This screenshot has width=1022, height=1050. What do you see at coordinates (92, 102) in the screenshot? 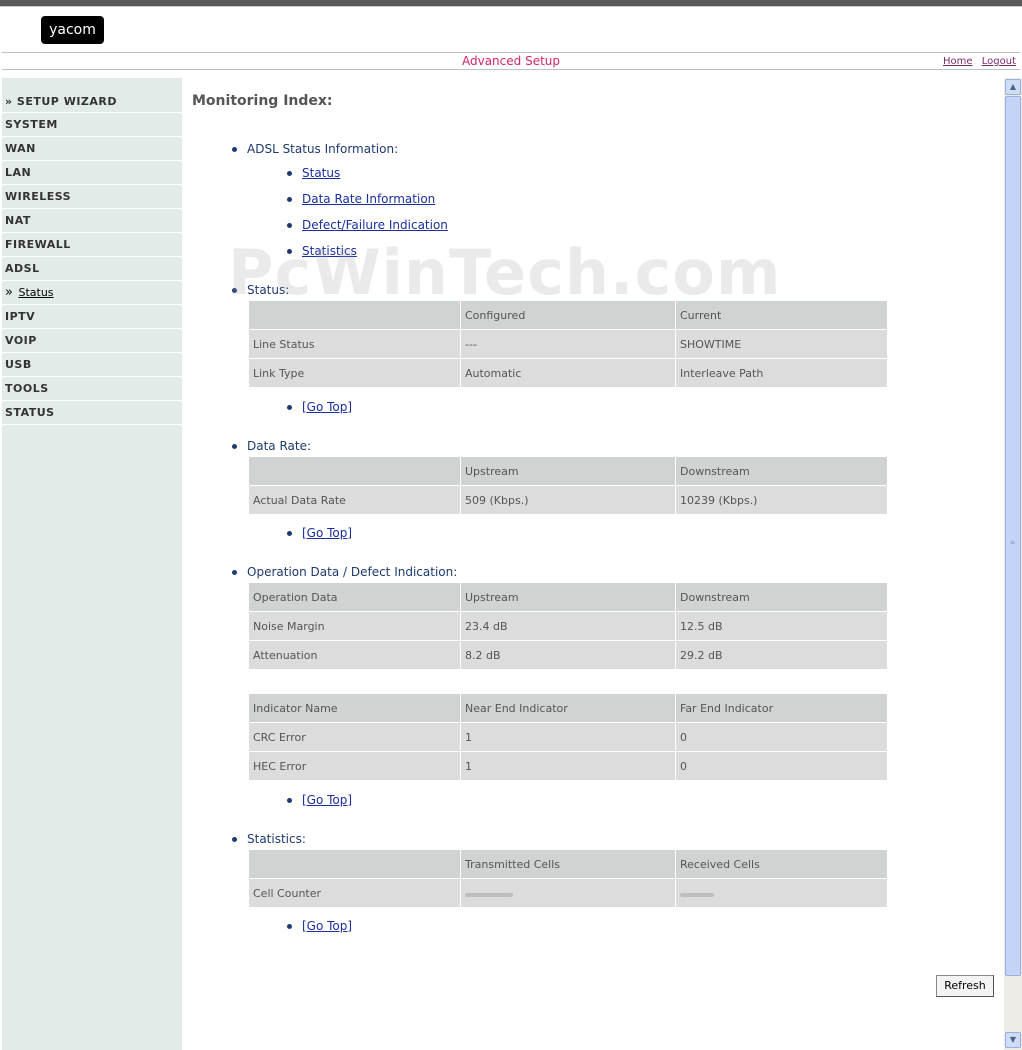
I see `sidebar-item-setup-wizard: » SETUP WIZARD` at bounding box center [92, 102].